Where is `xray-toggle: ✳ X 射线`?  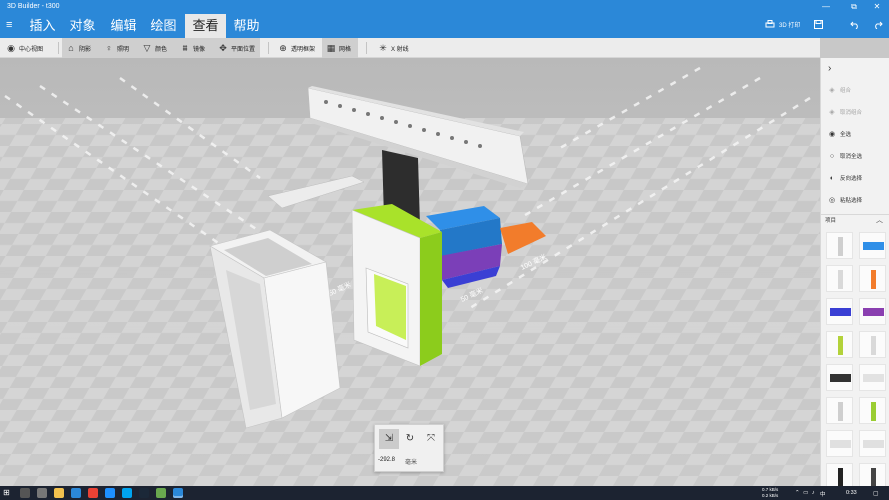 xray-toggle: ✳ X 射线 is located at coordinates (396, 48).